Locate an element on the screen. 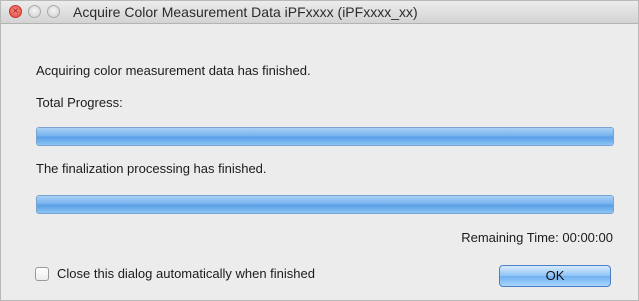  auto-close-checkbox is located at coordinates (42, 274).